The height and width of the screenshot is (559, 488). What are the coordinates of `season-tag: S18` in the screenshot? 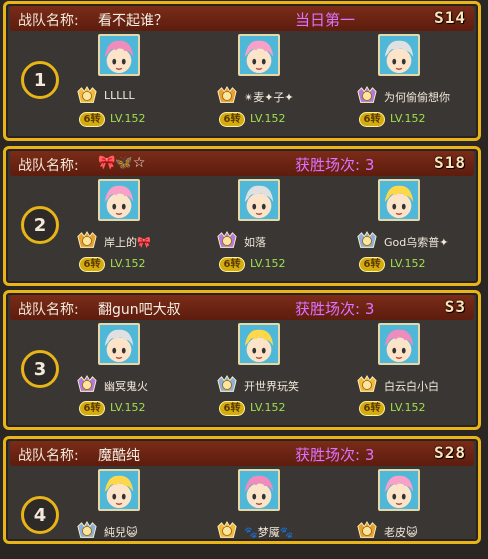 It's located at (450, 162).